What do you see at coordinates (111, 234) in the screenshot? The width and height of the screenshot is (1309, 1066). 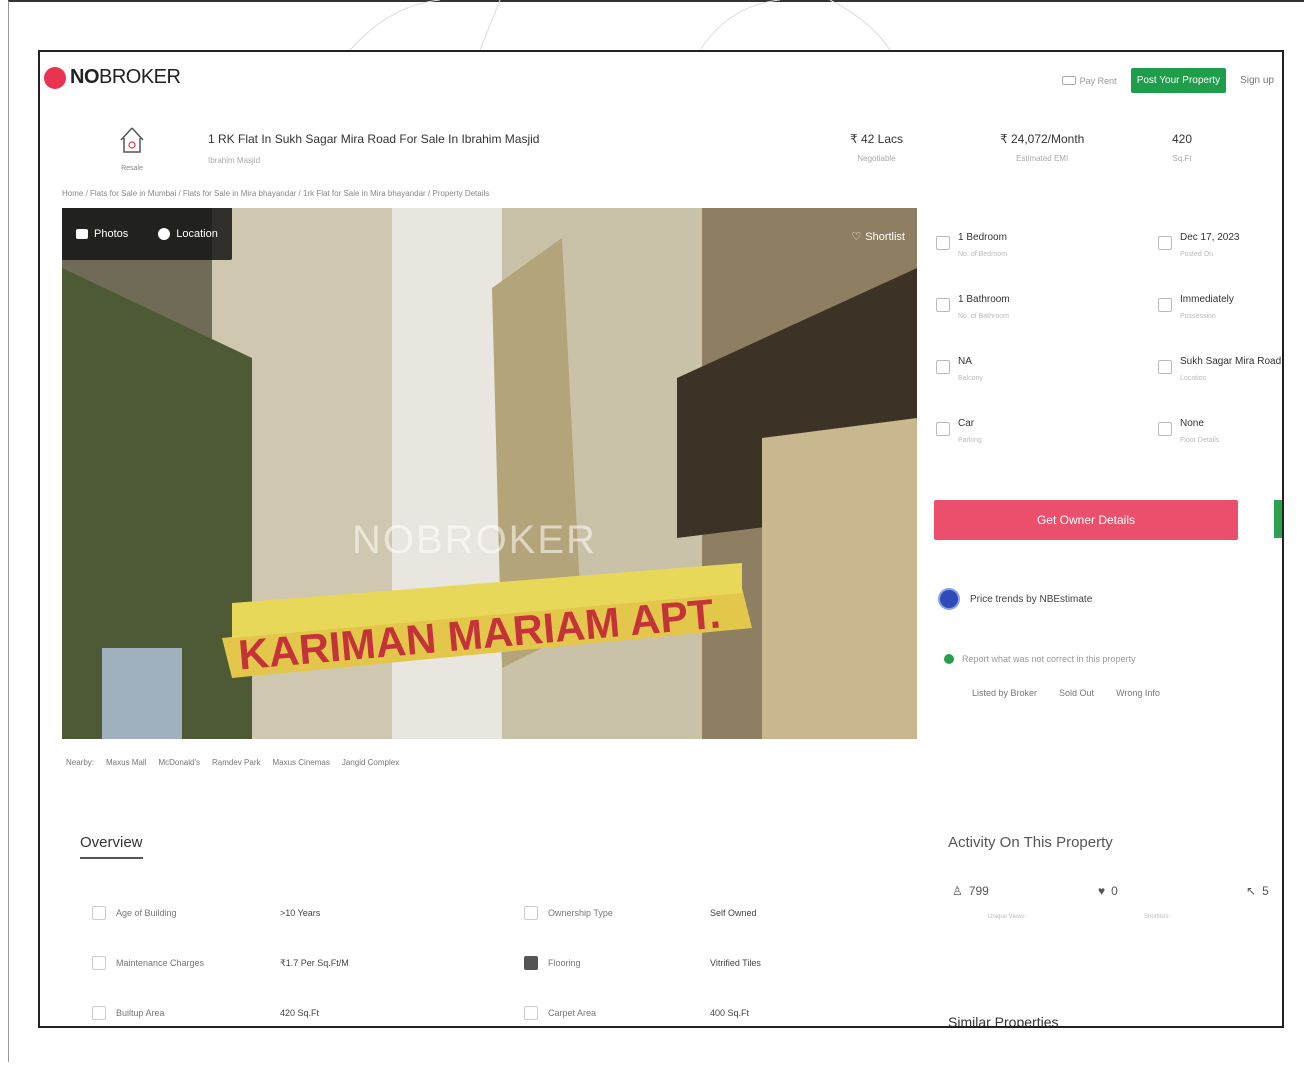 I see `tab-photos-label: Photos` at bounding box center [111, 234].